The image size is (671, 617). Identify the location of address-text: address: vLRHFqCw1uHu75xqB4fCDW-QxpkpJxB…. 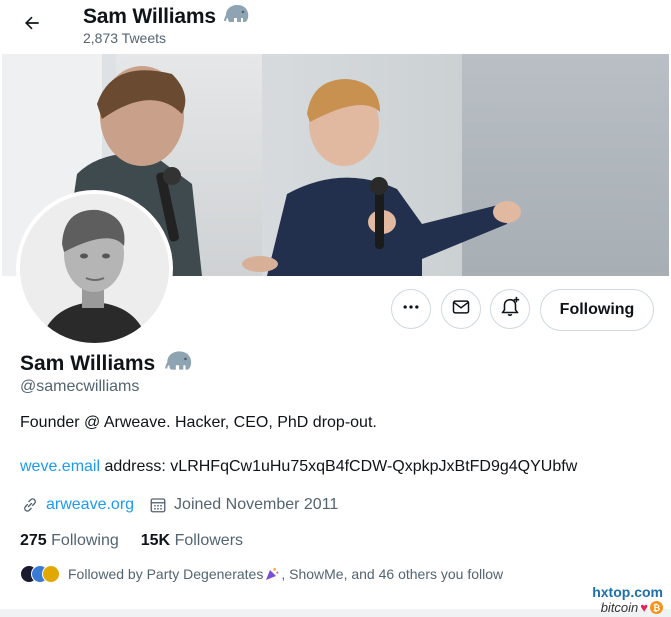
(339, 466).